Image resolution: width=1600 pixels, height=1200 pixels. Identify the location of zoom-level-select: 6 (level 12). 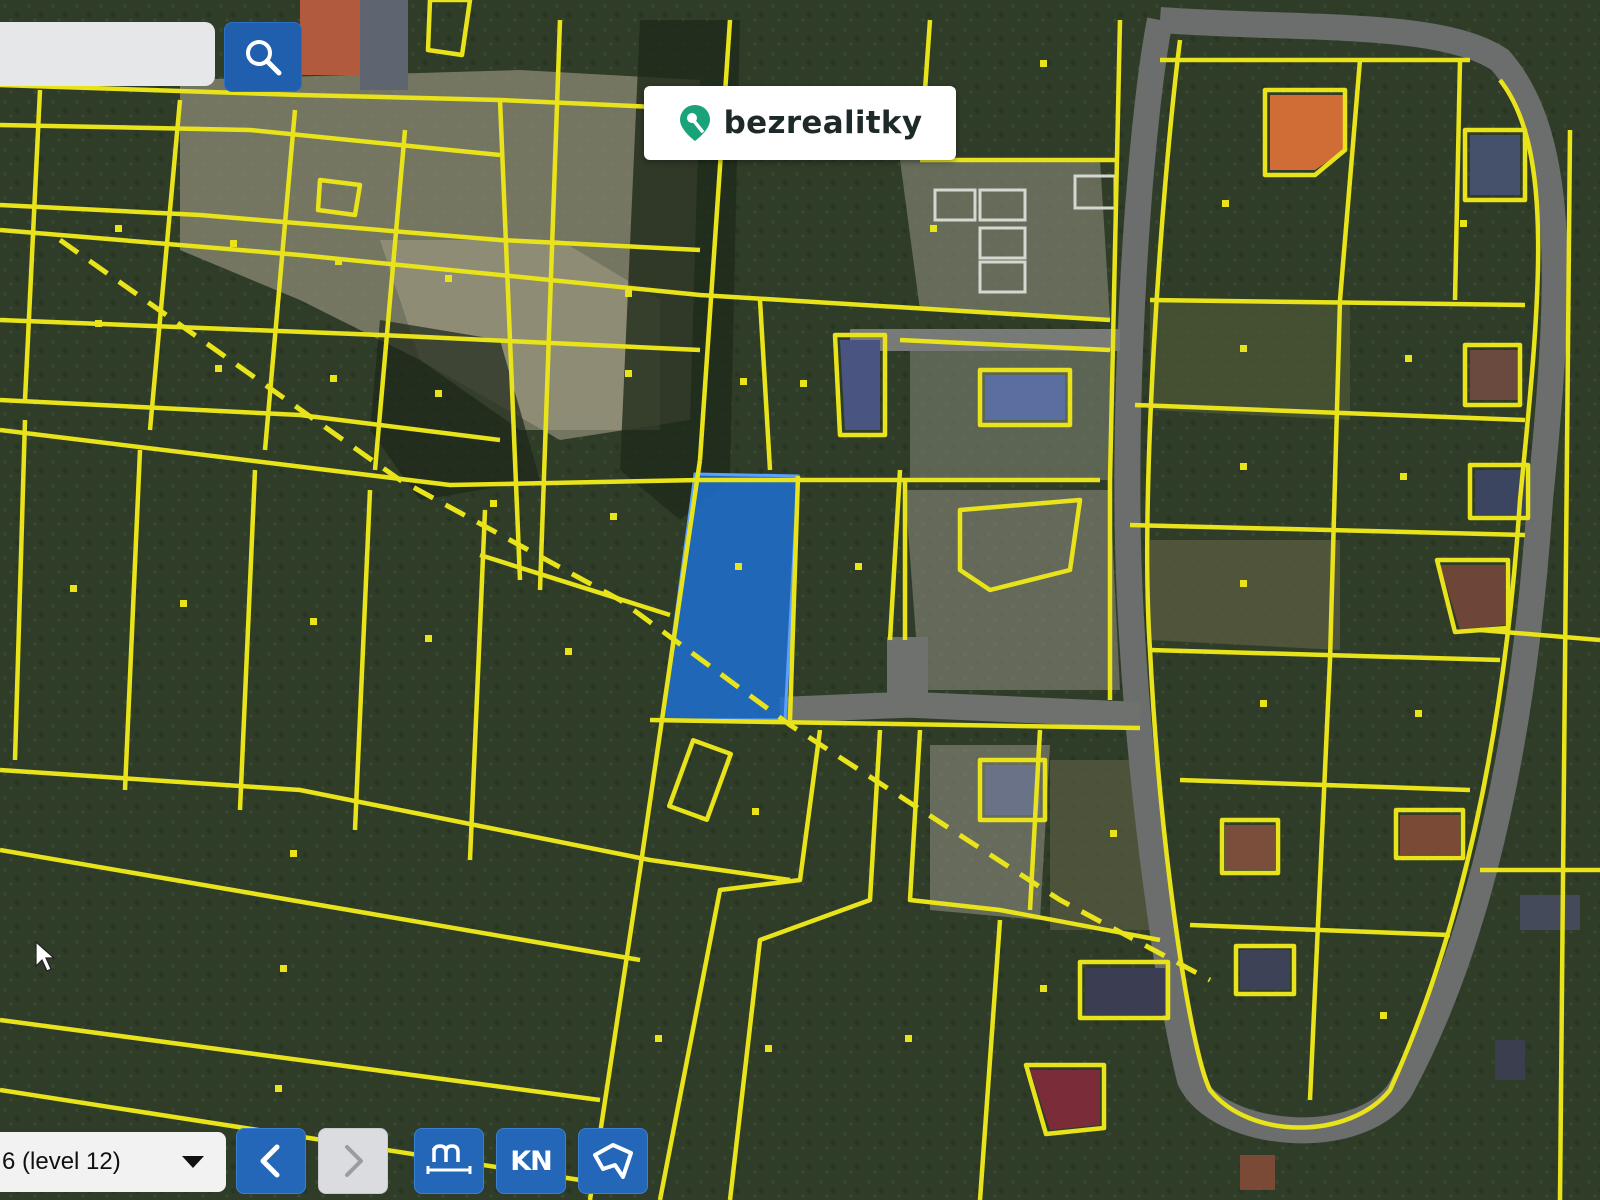
(113, 1162).